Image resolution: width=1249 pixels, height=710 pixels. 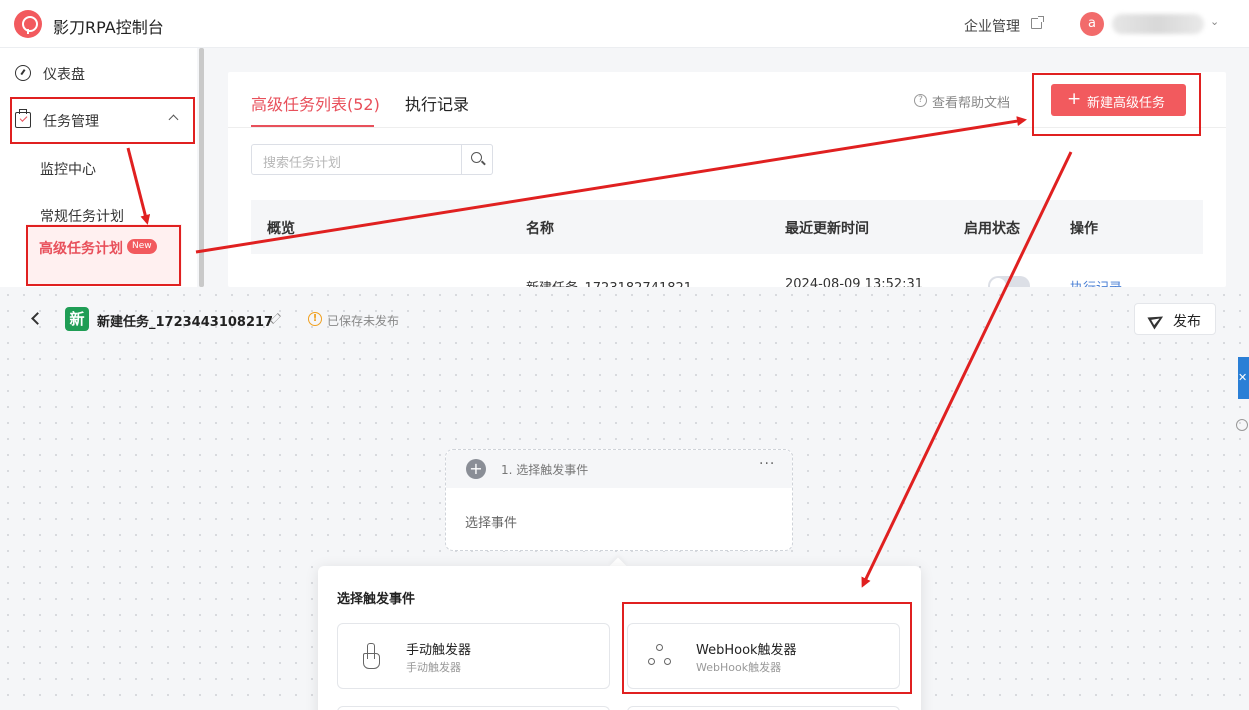 What do you see at coordinates (1116, 104) in the screenshot?
I see `annotation-box-new-task` at bounding box center [1116, 104].